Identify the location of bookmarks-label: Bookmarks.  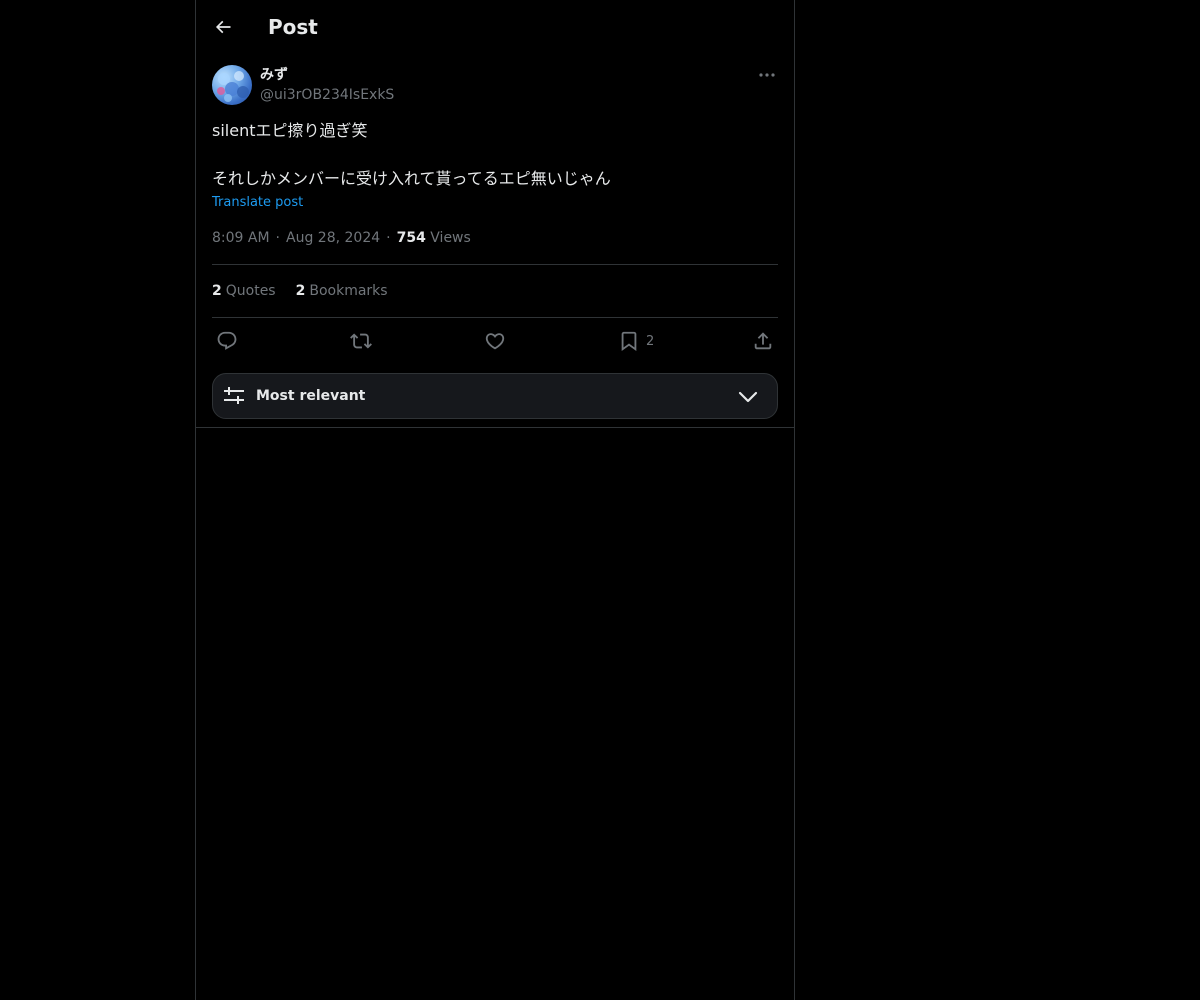
(348, 291).